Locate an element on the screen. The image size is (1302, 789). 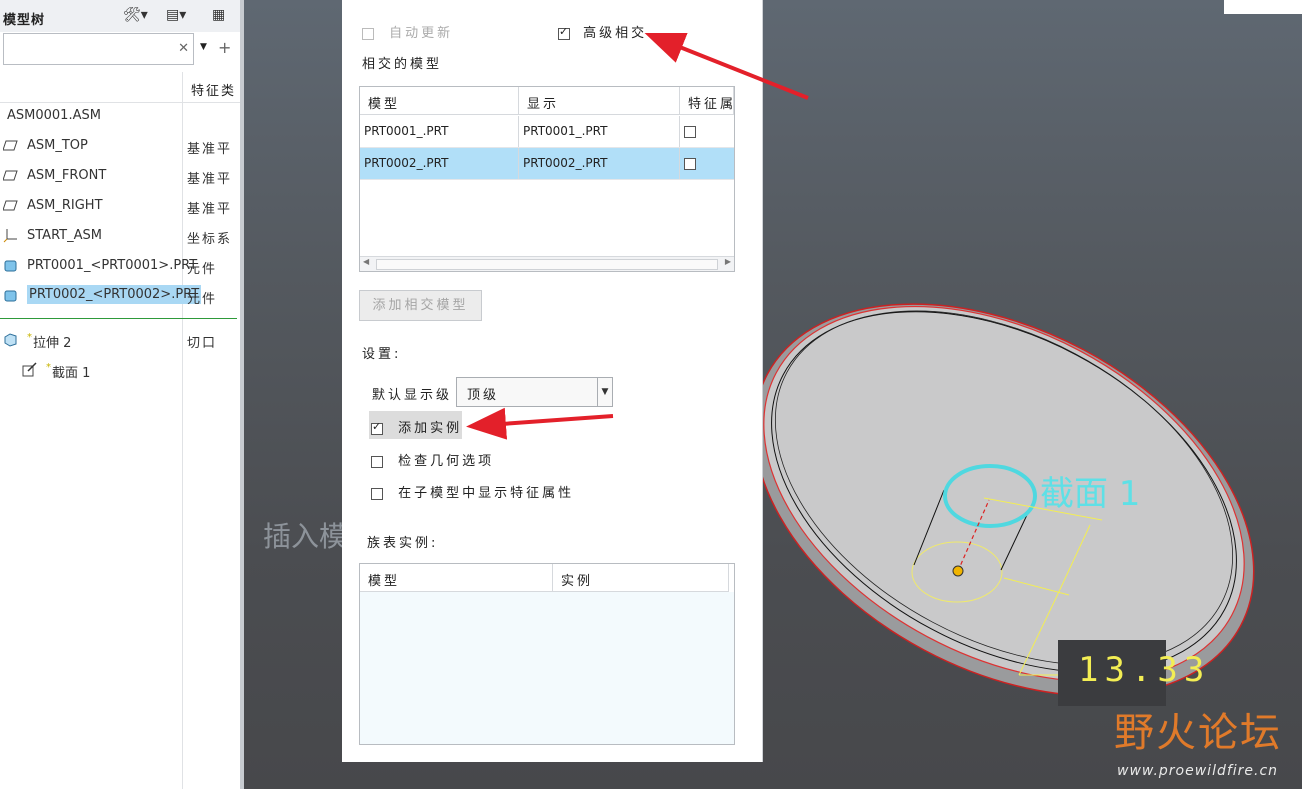
tree-item-label: ASM0001.ASM is located at coordinates (54, 115).